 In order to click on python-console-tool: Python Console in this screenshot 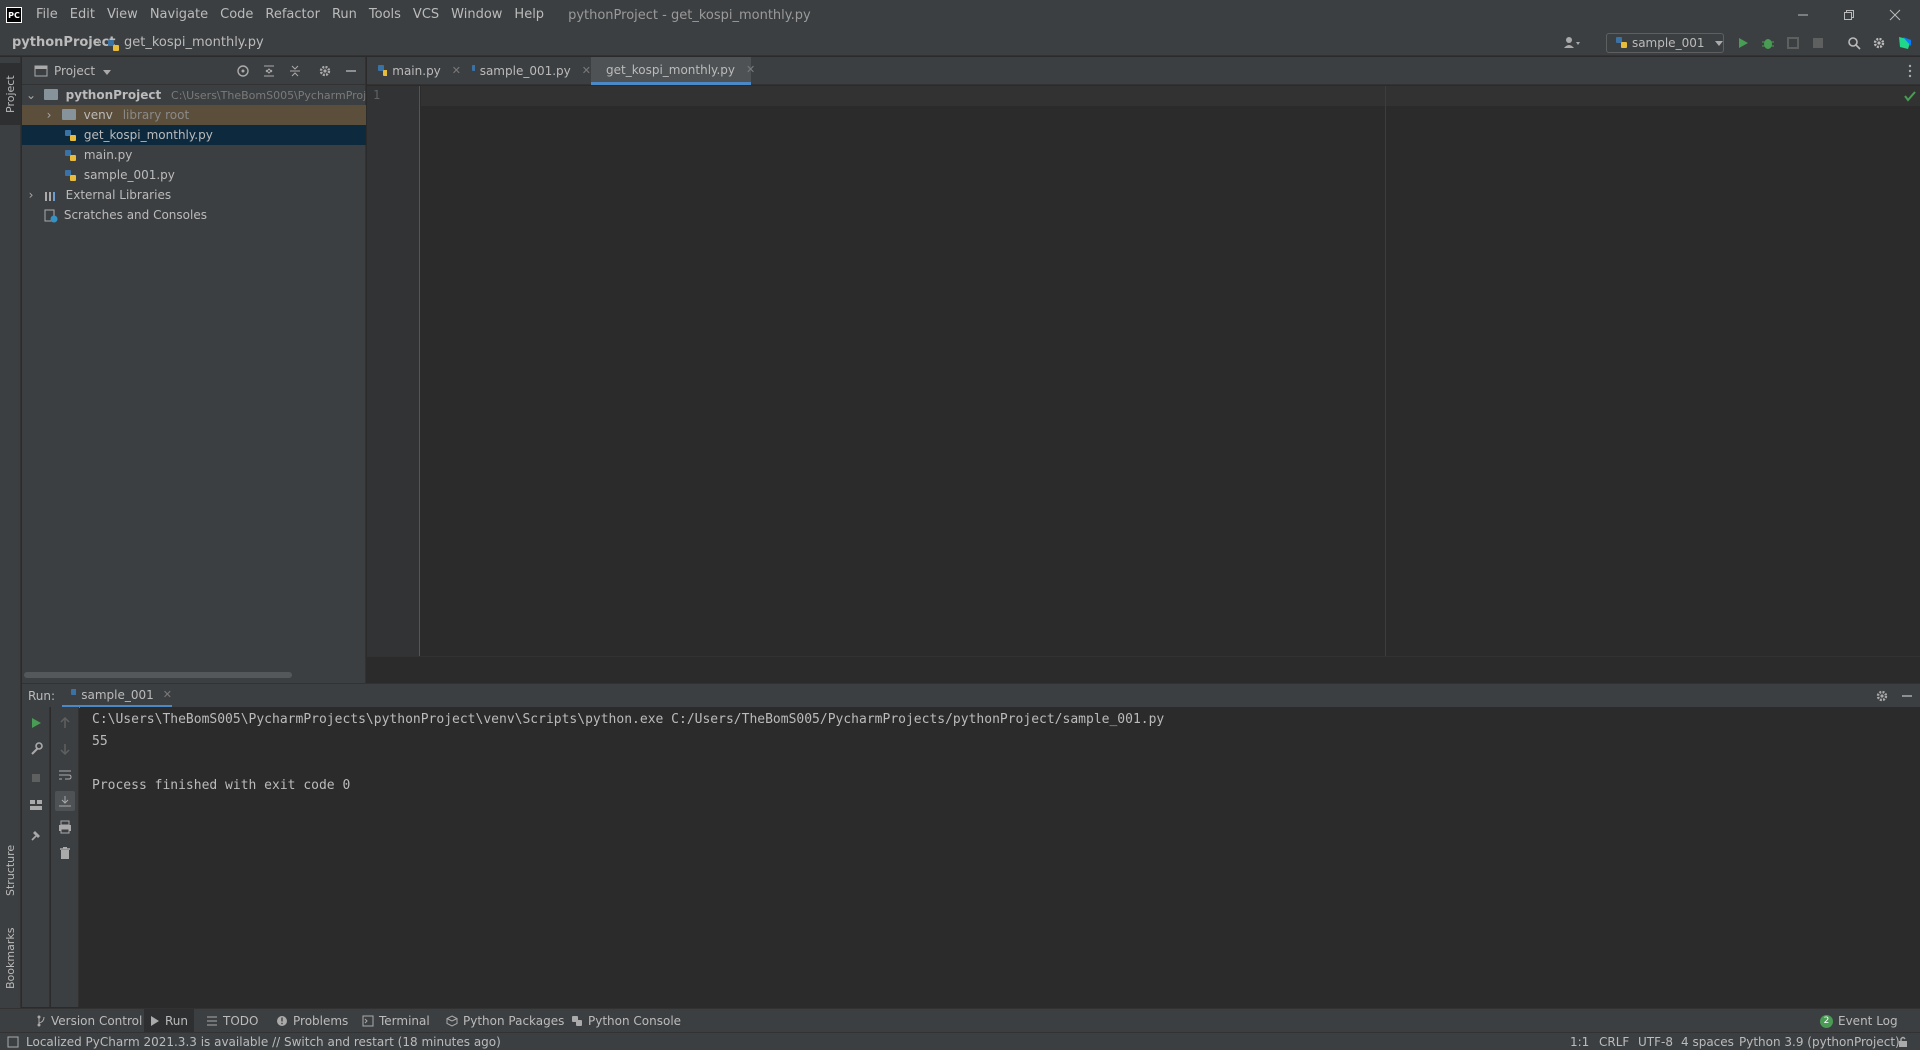, I will do `click(626, 1021)`.